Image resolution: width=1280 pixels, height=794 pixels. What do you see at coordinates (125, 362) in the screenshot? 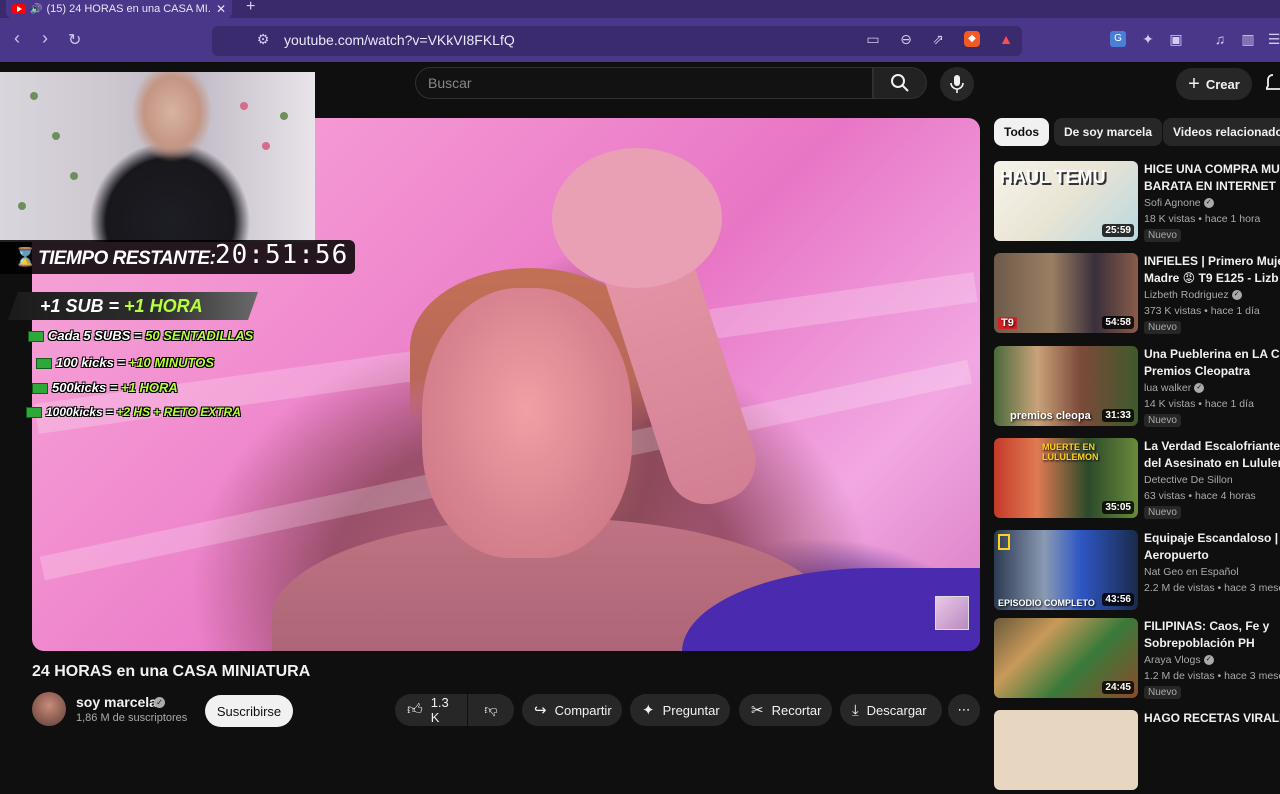
I see `goal-item: 100 kicks = +10 MINUTOS` at bounding box center [125, 362].